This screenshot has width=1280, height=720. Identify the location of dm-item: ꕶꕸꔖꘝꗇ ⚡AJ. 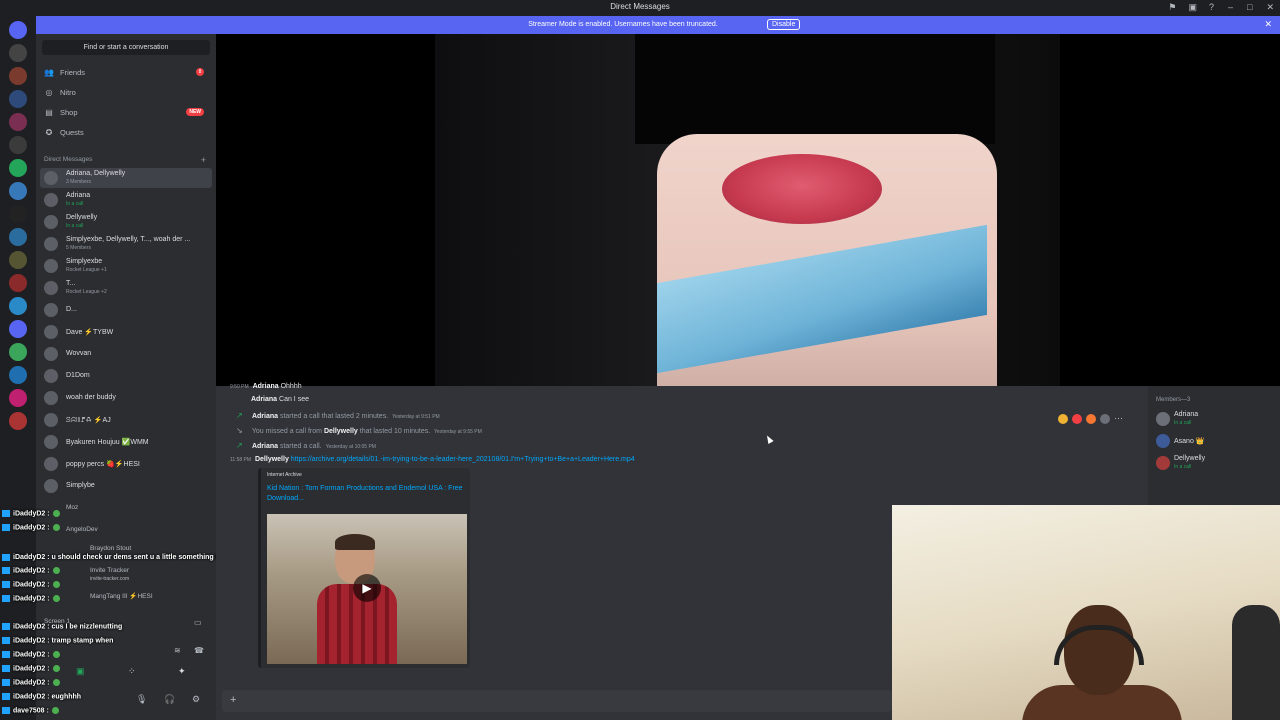
(126, 420).